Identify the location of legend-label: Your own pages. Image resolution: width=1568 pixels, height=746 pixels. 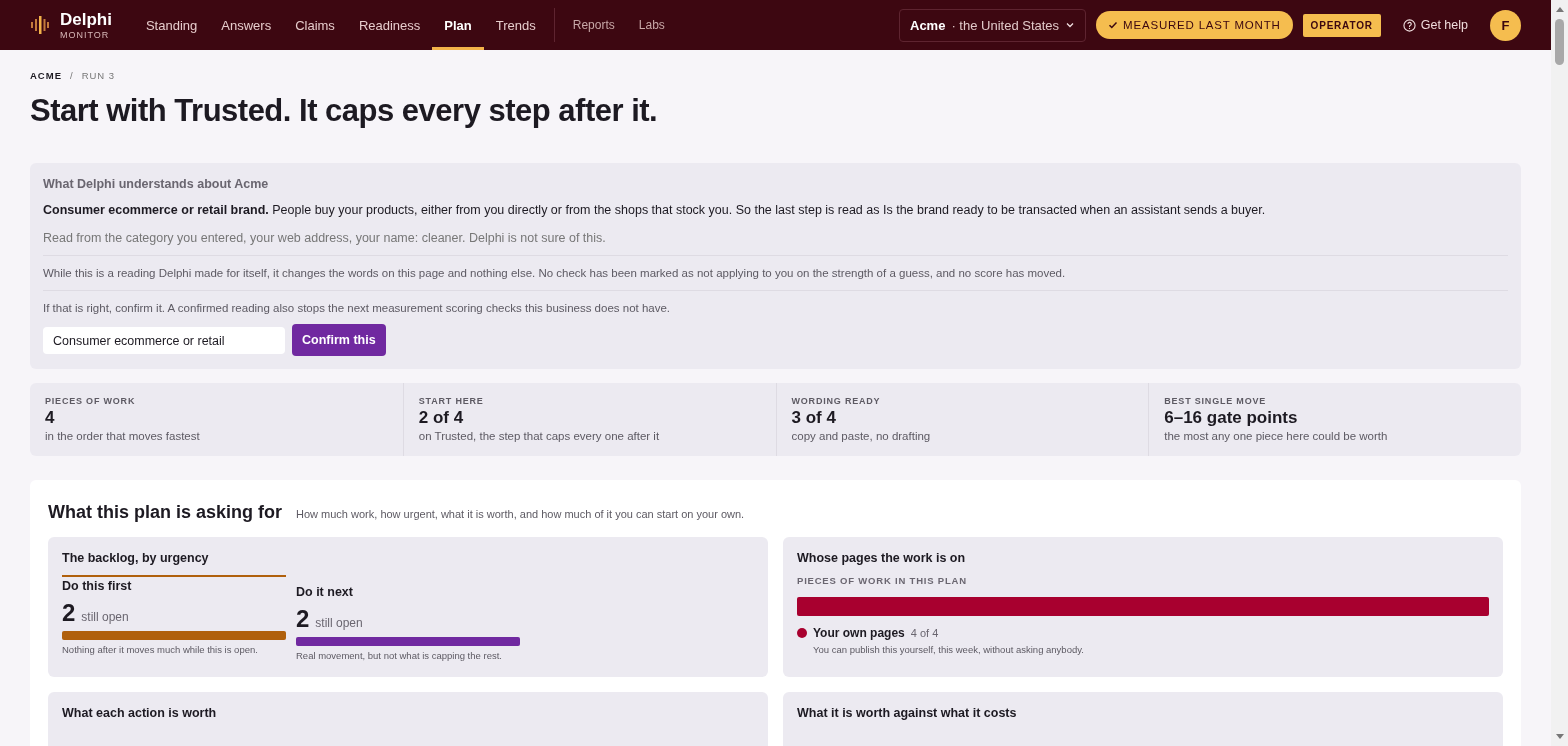
(859, 633).